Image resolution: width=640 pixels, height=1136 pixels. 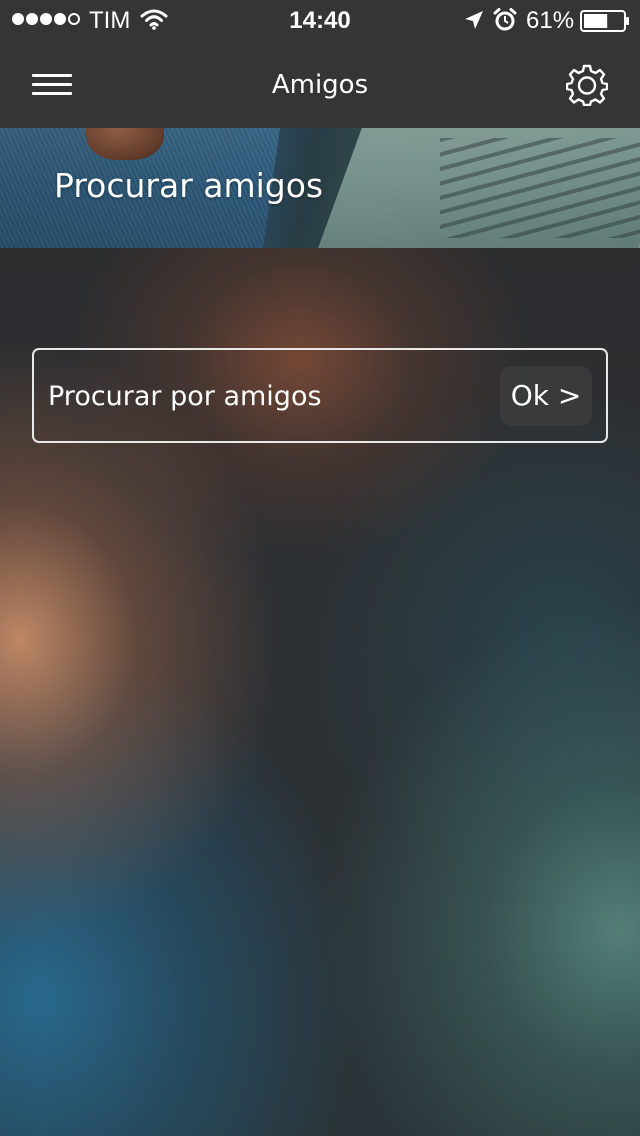 I want to click on header-banner: Procurar amigos, so click(x=320, y=188).